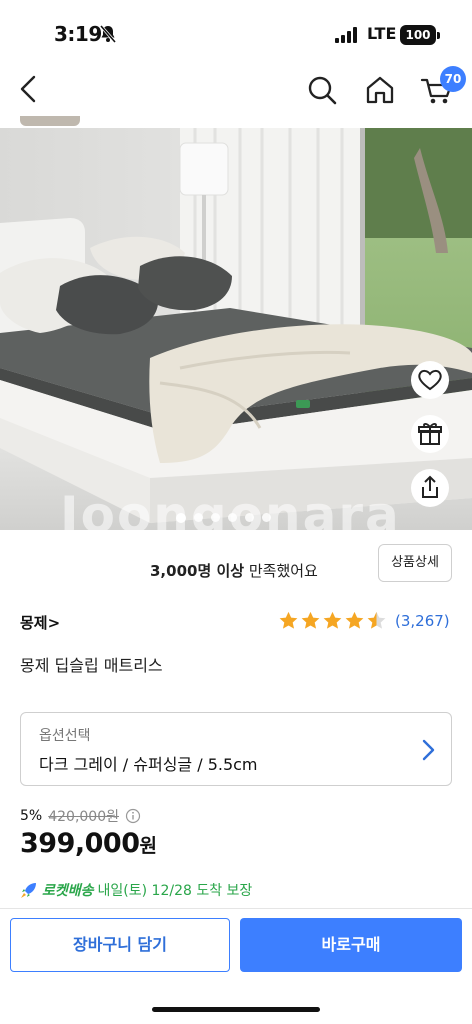 This screenshot has height=1024, width=472. Describe the element at coordinates (50, 121) in the screenshot. I see `thumbnail-strip` at that location.